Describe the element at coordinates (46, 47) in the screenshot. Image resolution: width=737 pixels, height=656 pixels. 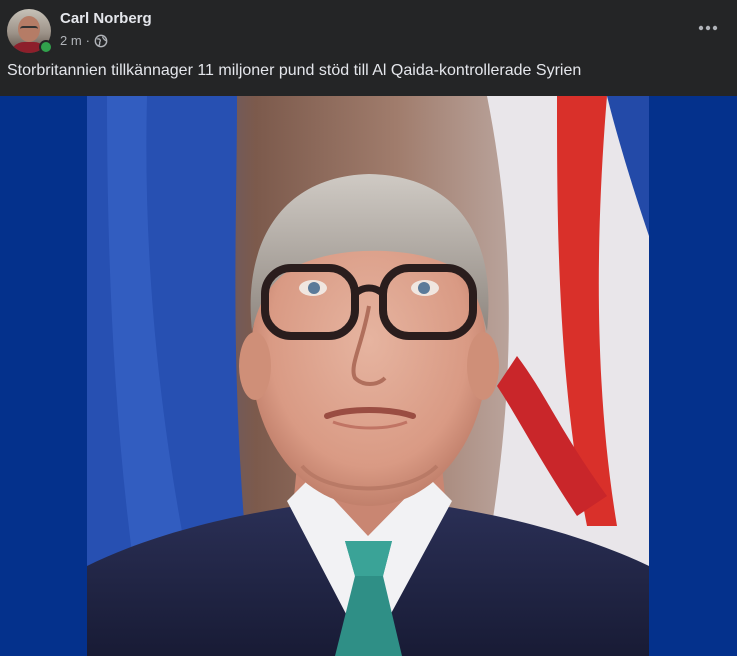
I see `online-status-indicator` at that location.